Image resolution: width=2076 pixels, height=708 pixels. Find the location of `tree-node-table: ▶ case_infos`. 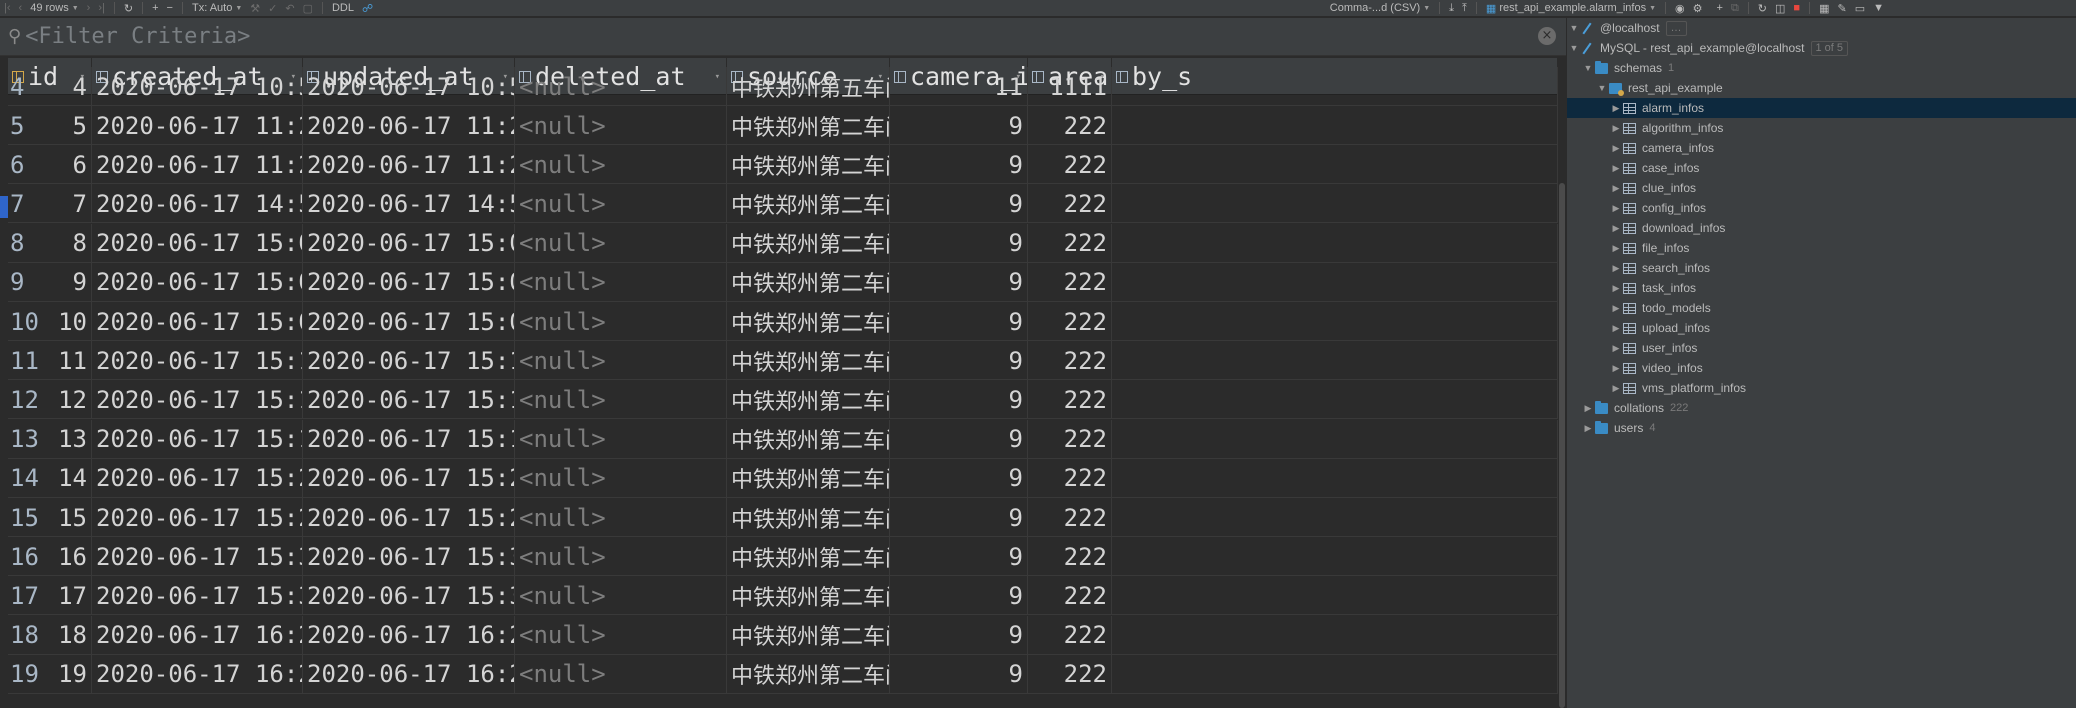

tree-node-table: ▶ case_infos is located at coordinates (1654, 168).